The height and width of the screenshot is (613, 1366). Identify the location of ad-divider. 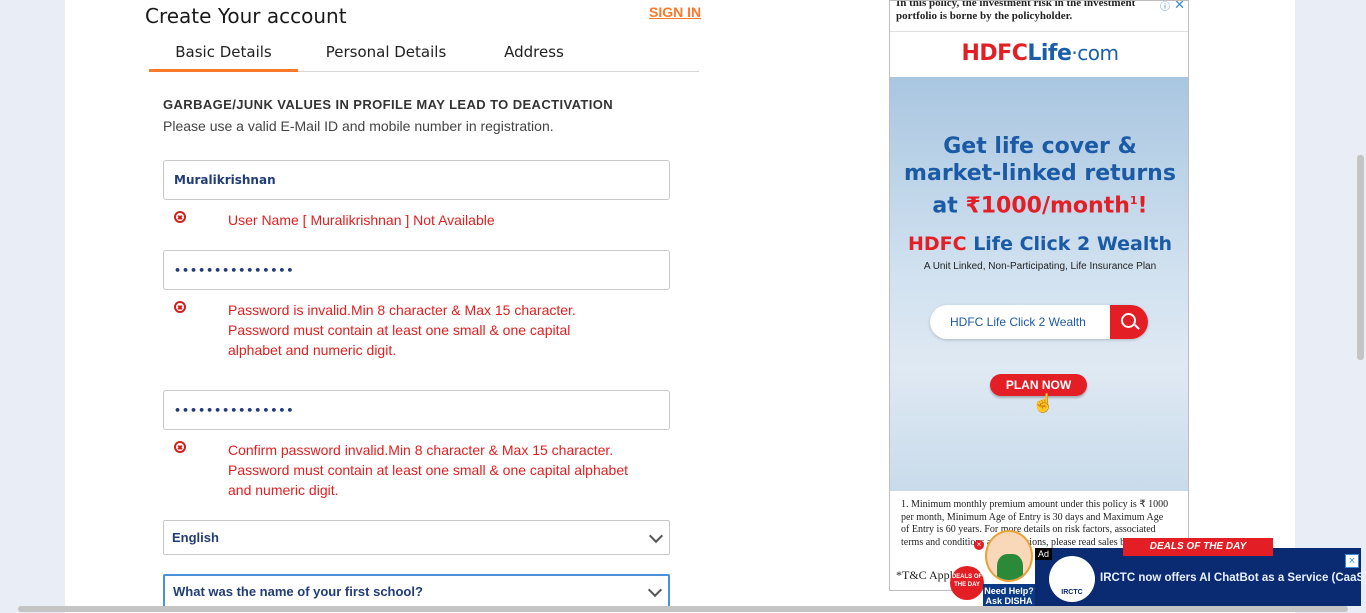
(1039, 31).